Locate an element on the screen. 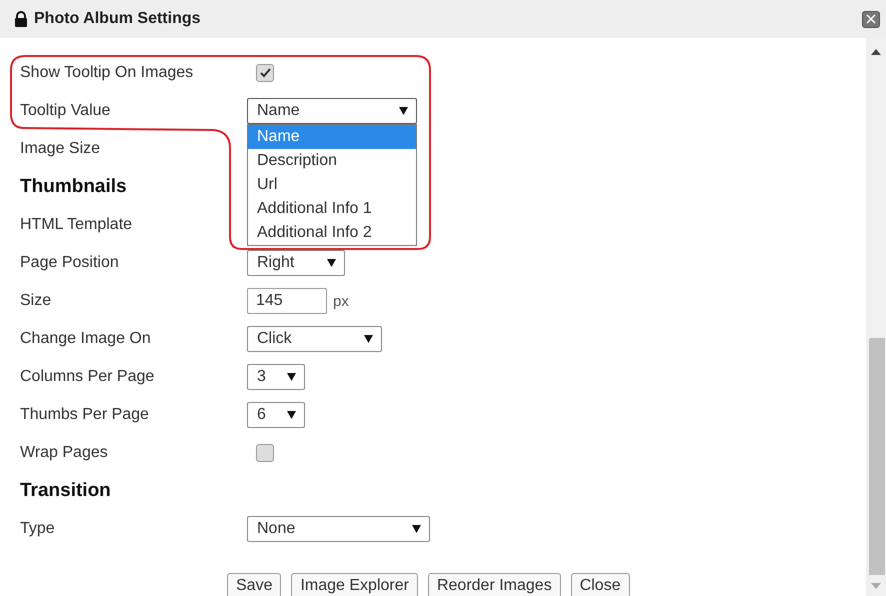 The image size is (886, 596). field-label: Type is located at coordinates (38, 529).